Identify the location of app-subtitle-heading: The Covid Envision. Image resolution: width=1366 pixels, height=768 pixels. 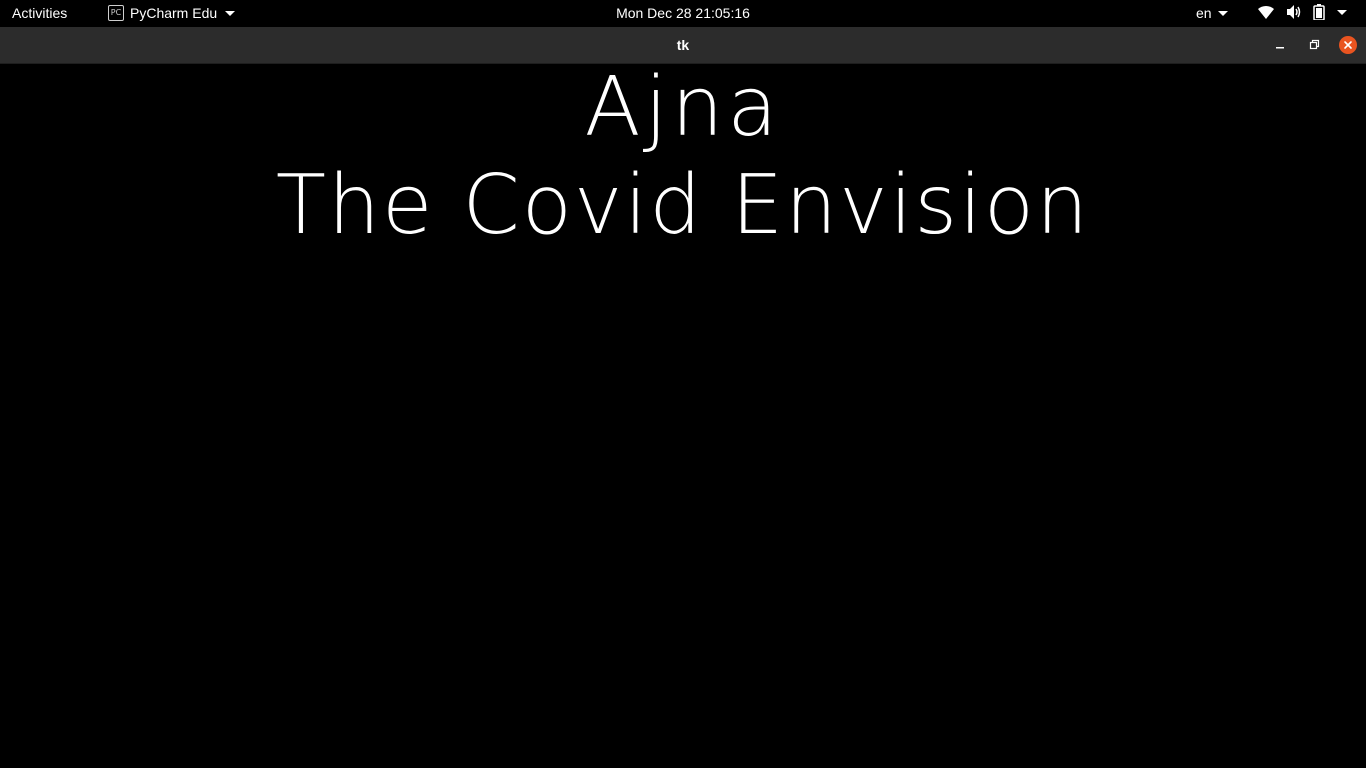
(683, 205).